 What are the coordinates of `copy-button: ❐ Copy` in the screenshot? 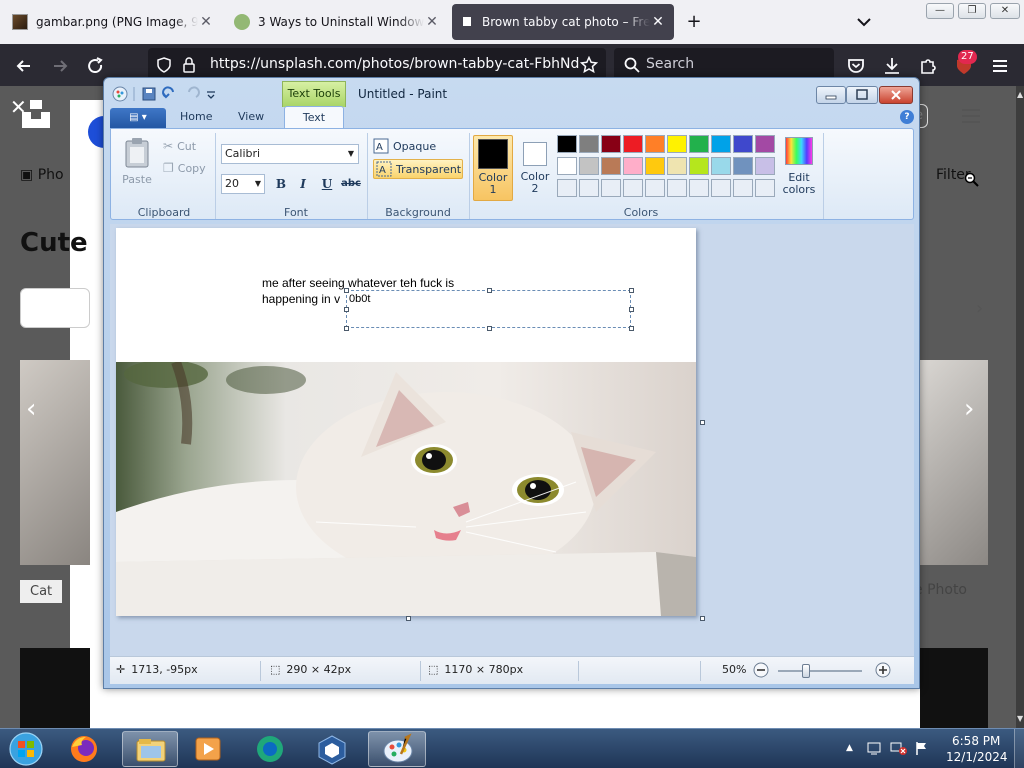 It's located at (184, 168).